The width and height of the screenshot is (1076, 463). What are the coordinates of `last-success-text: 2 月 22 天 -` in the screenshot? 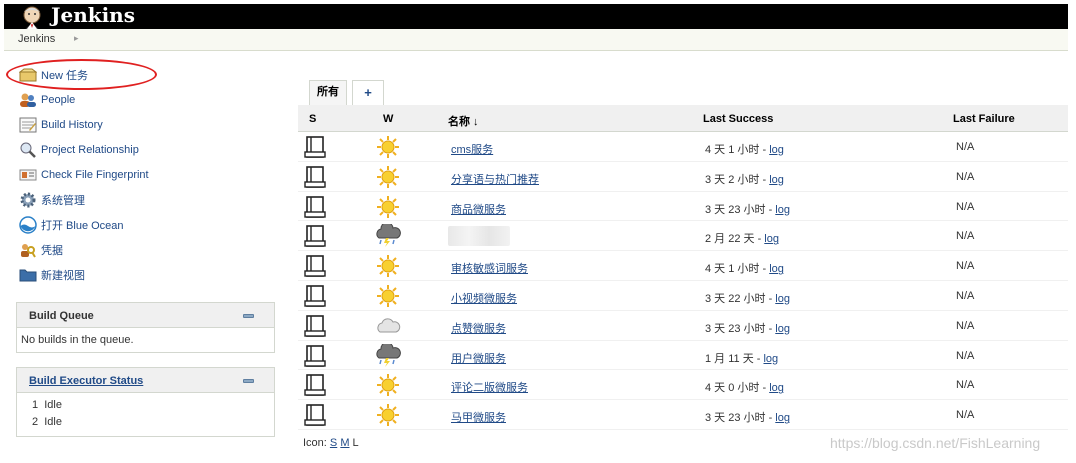 It's located at (735, 239).